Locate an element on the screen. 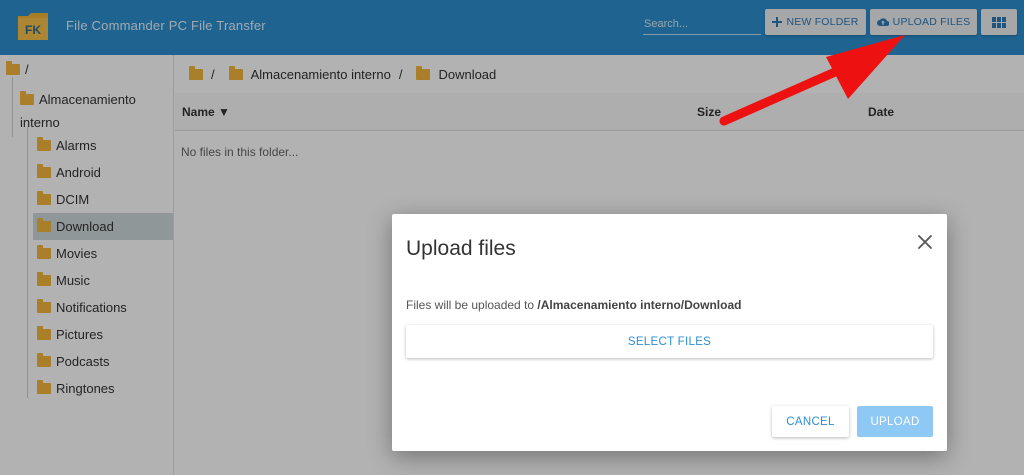 The width and height of the screenshot is (1024, 475). upload-destination-prefix: Files will be uploaded to is located at coordinates (472, 305).